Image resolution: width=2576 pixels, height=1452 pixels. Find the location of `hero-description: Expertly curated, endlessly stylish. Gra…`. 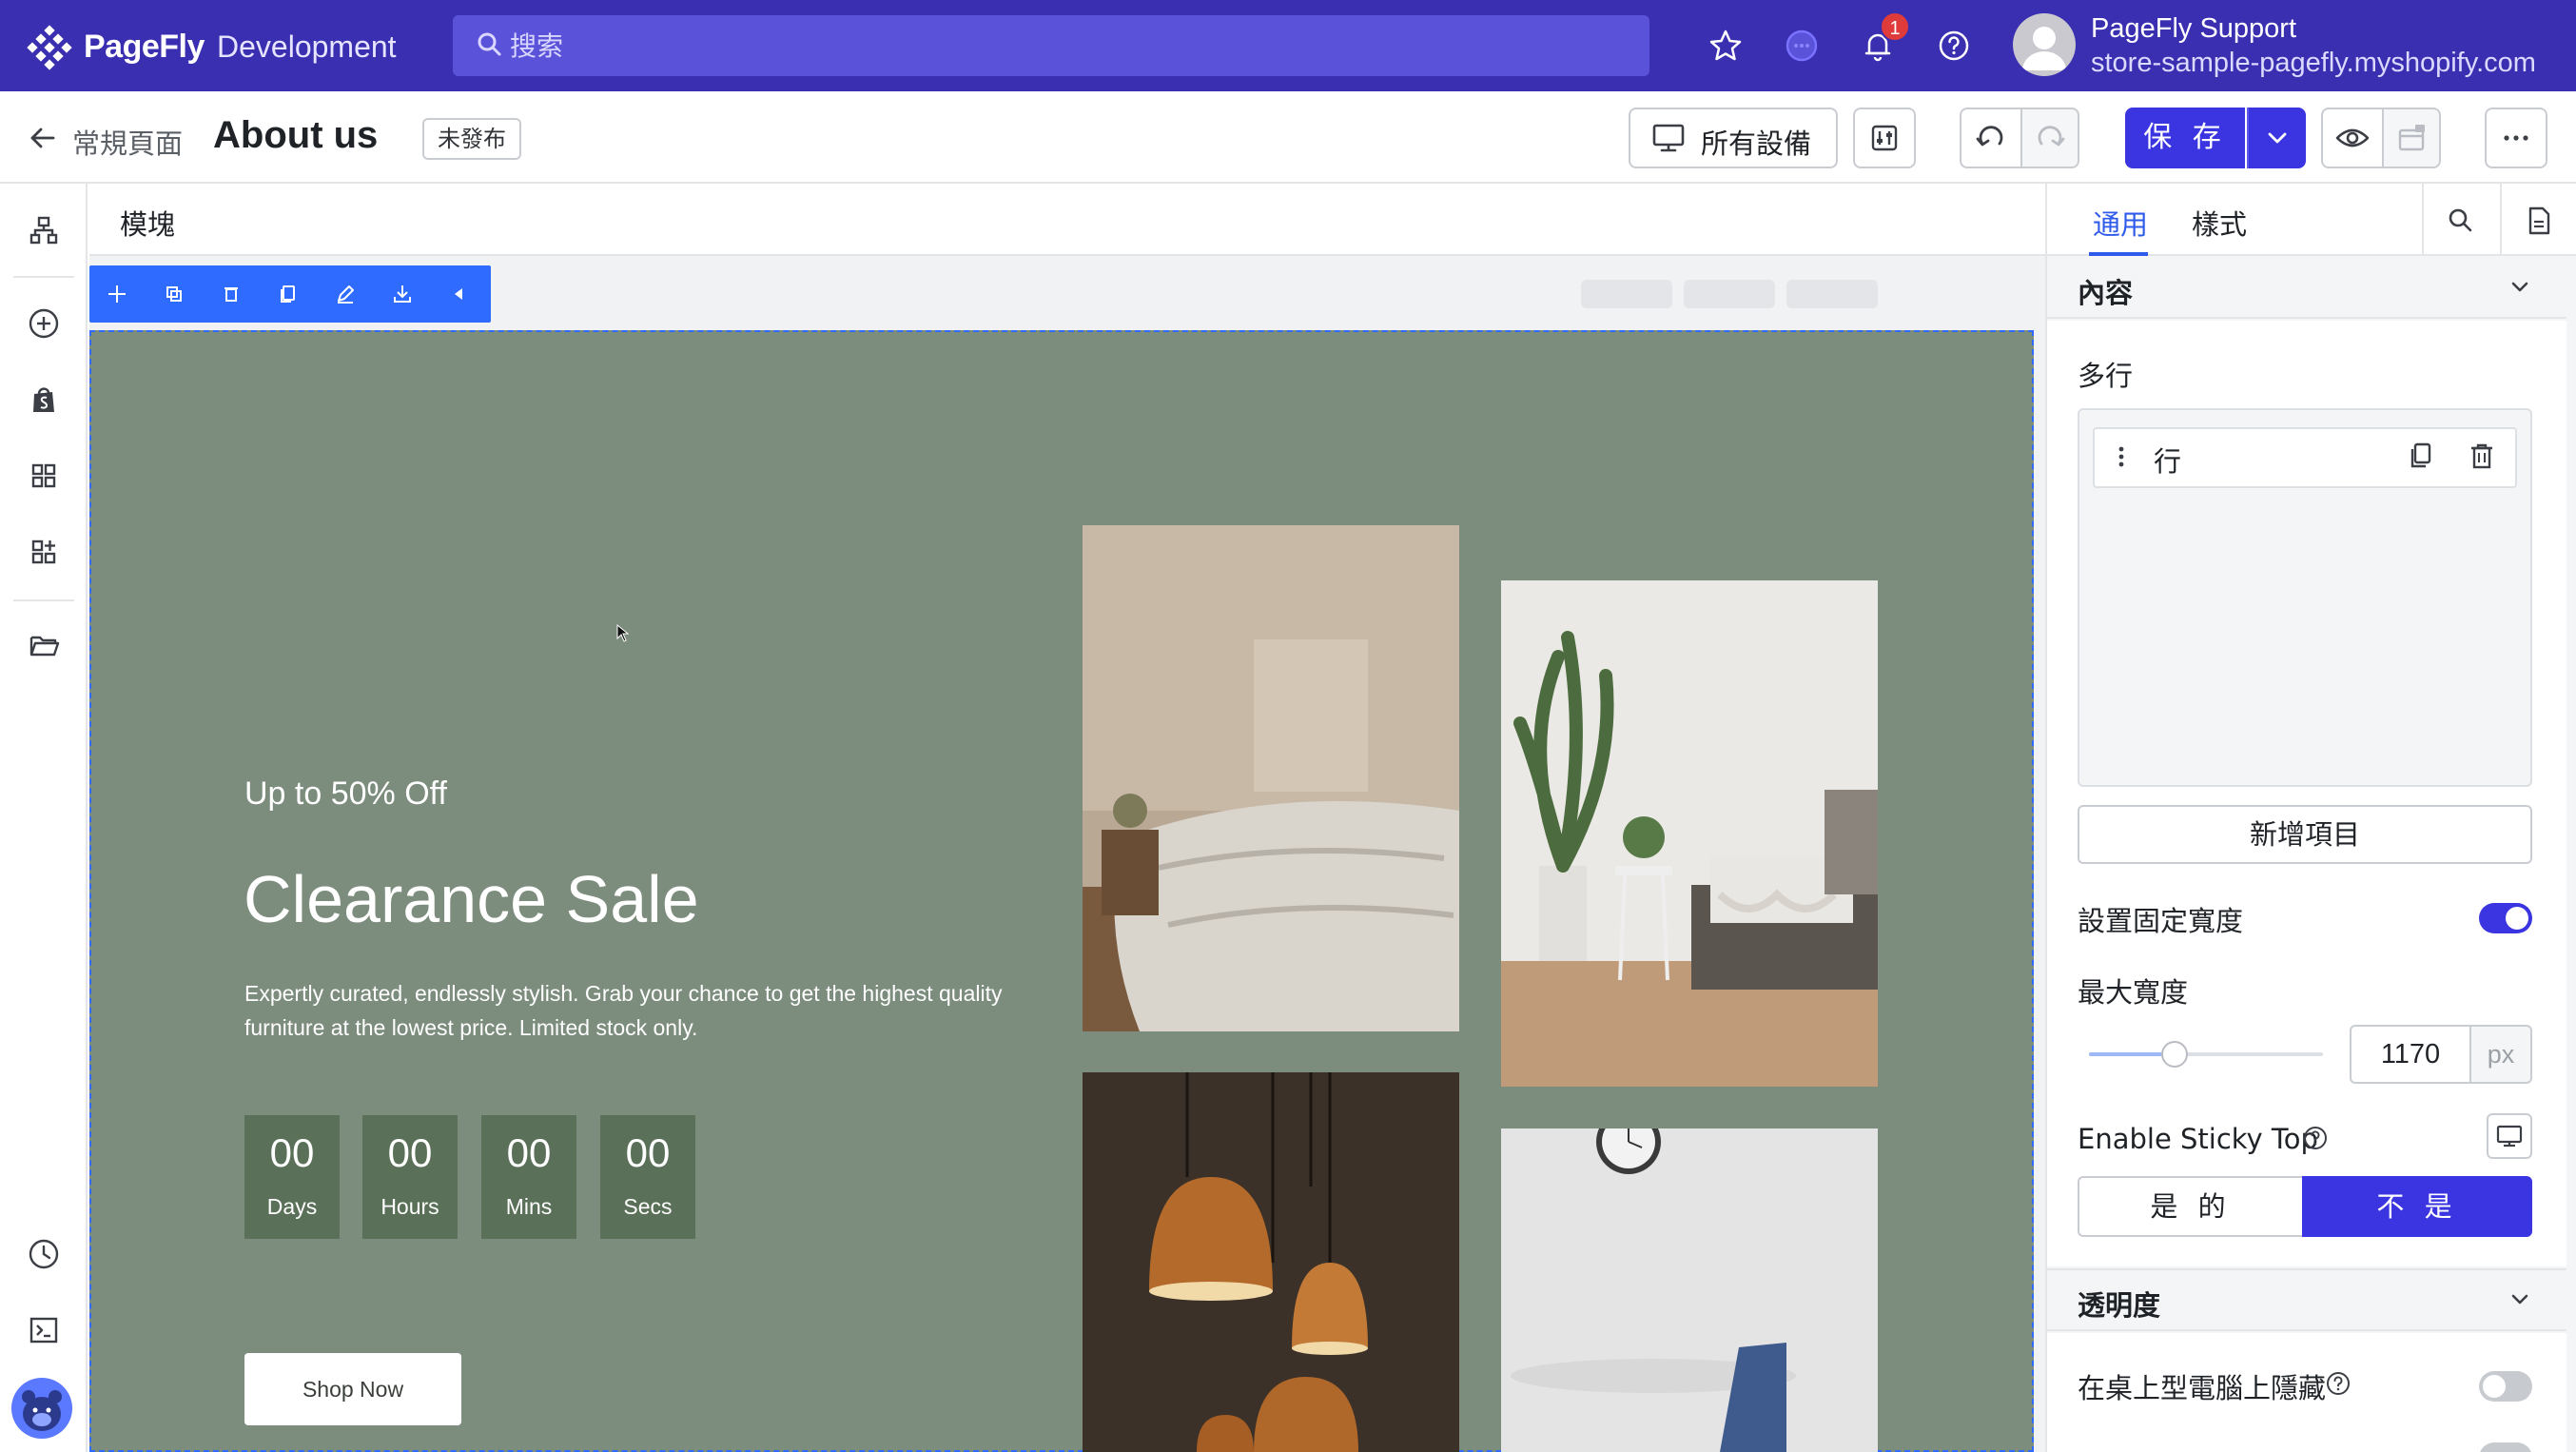

hero-description: Expertly curated, endlessly stylish. Gra… is located at coordinates (624, 1011).